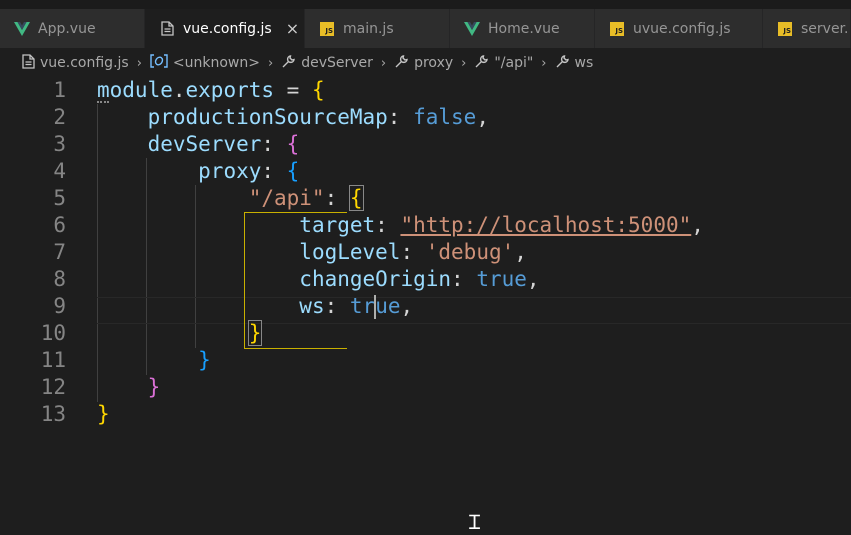 The image size is (851, 535). What do you see at coordinates (53, 333) in the screenshot?
I see `line-number: 10` at bounding box center [53, 333].